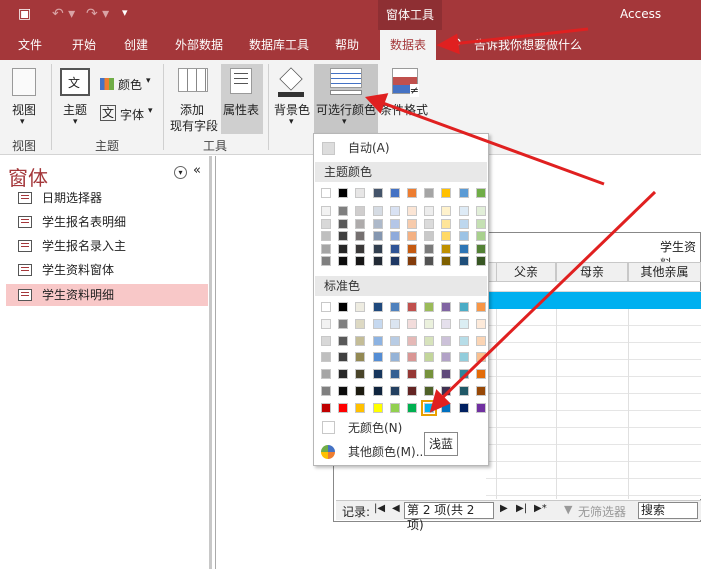  Describe the element at coordinates (520, 36) in the screenshot. I see `arrow-to-datasheet-tab` at that location.